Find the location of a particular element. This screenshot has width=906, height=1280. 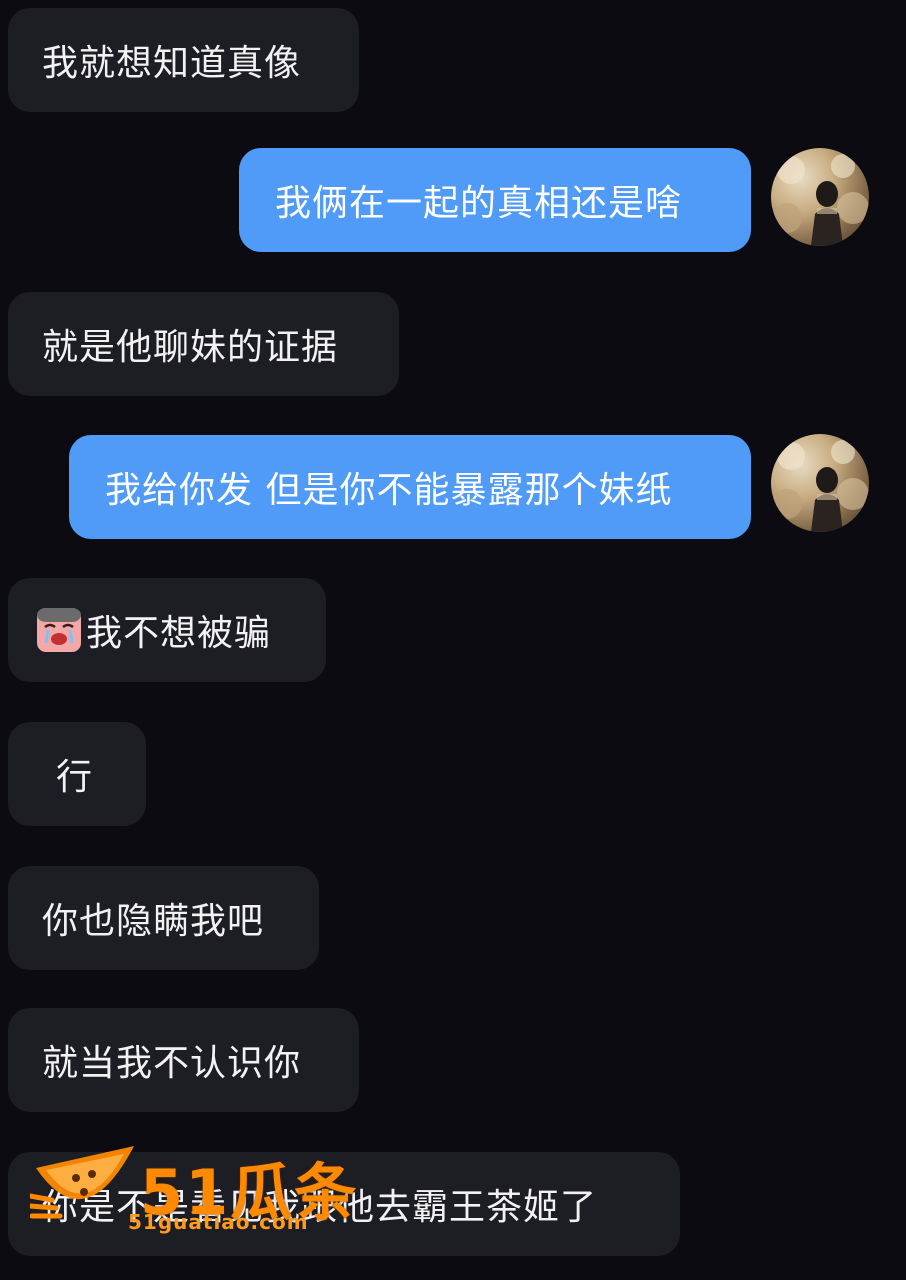

message-bubble-incoming: 行 is located at coordinates (77, 774).